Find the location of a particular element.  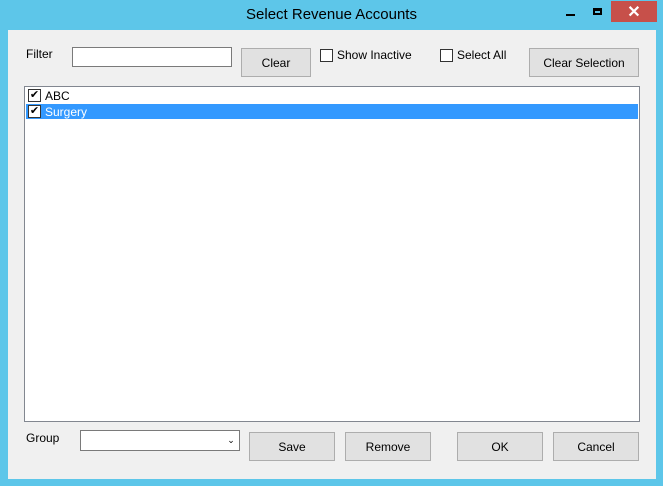

chevron-down-icon: ⌄ is located at coordinates (231, 439).